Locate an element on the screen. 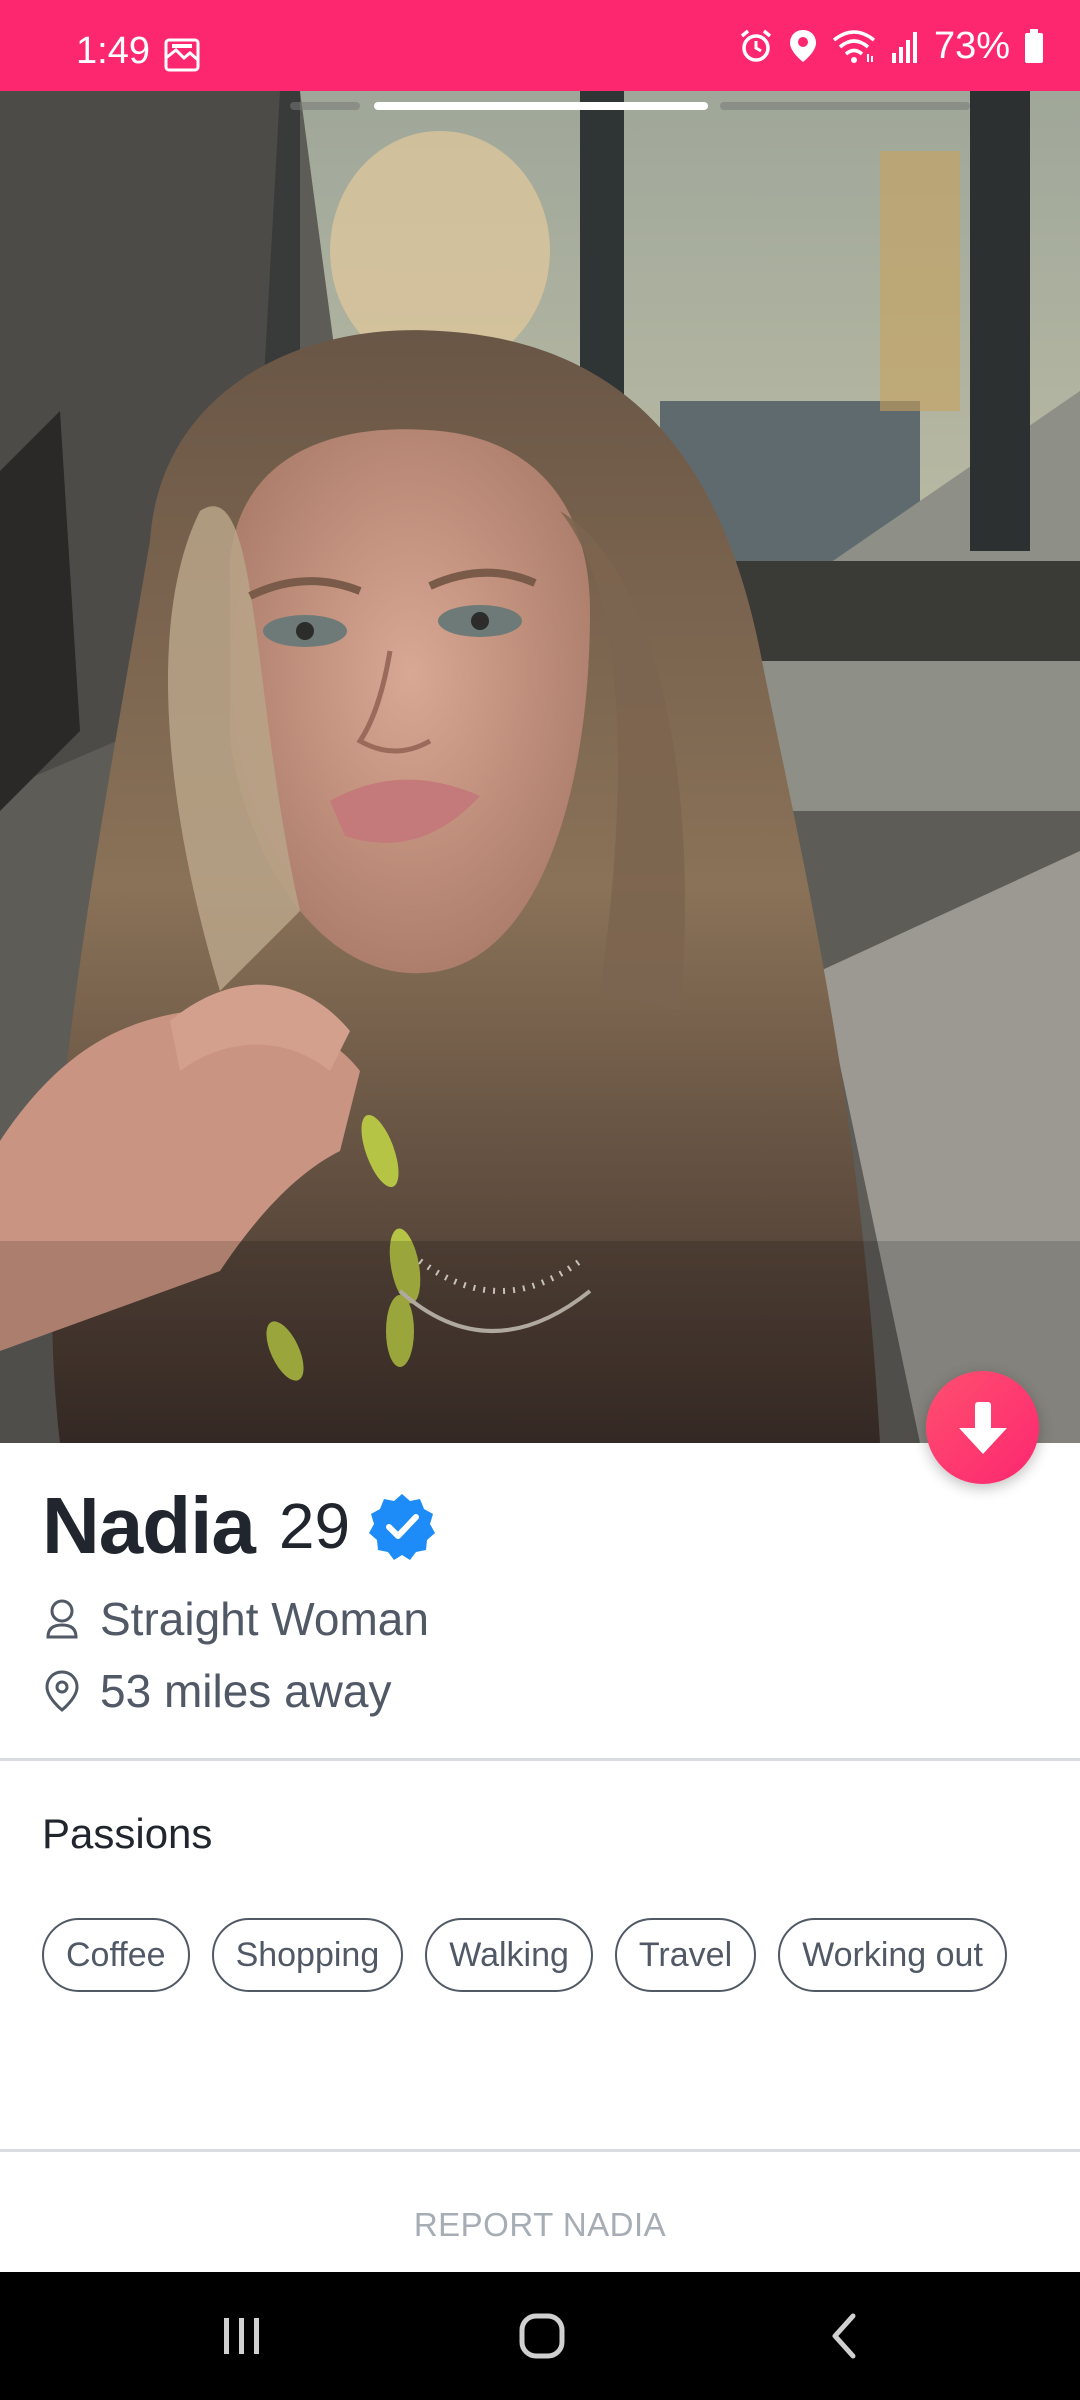 Image resolution: width=1080 pixels, height=2400 pixels. alarm-icon is located at coordinates (756, 45).